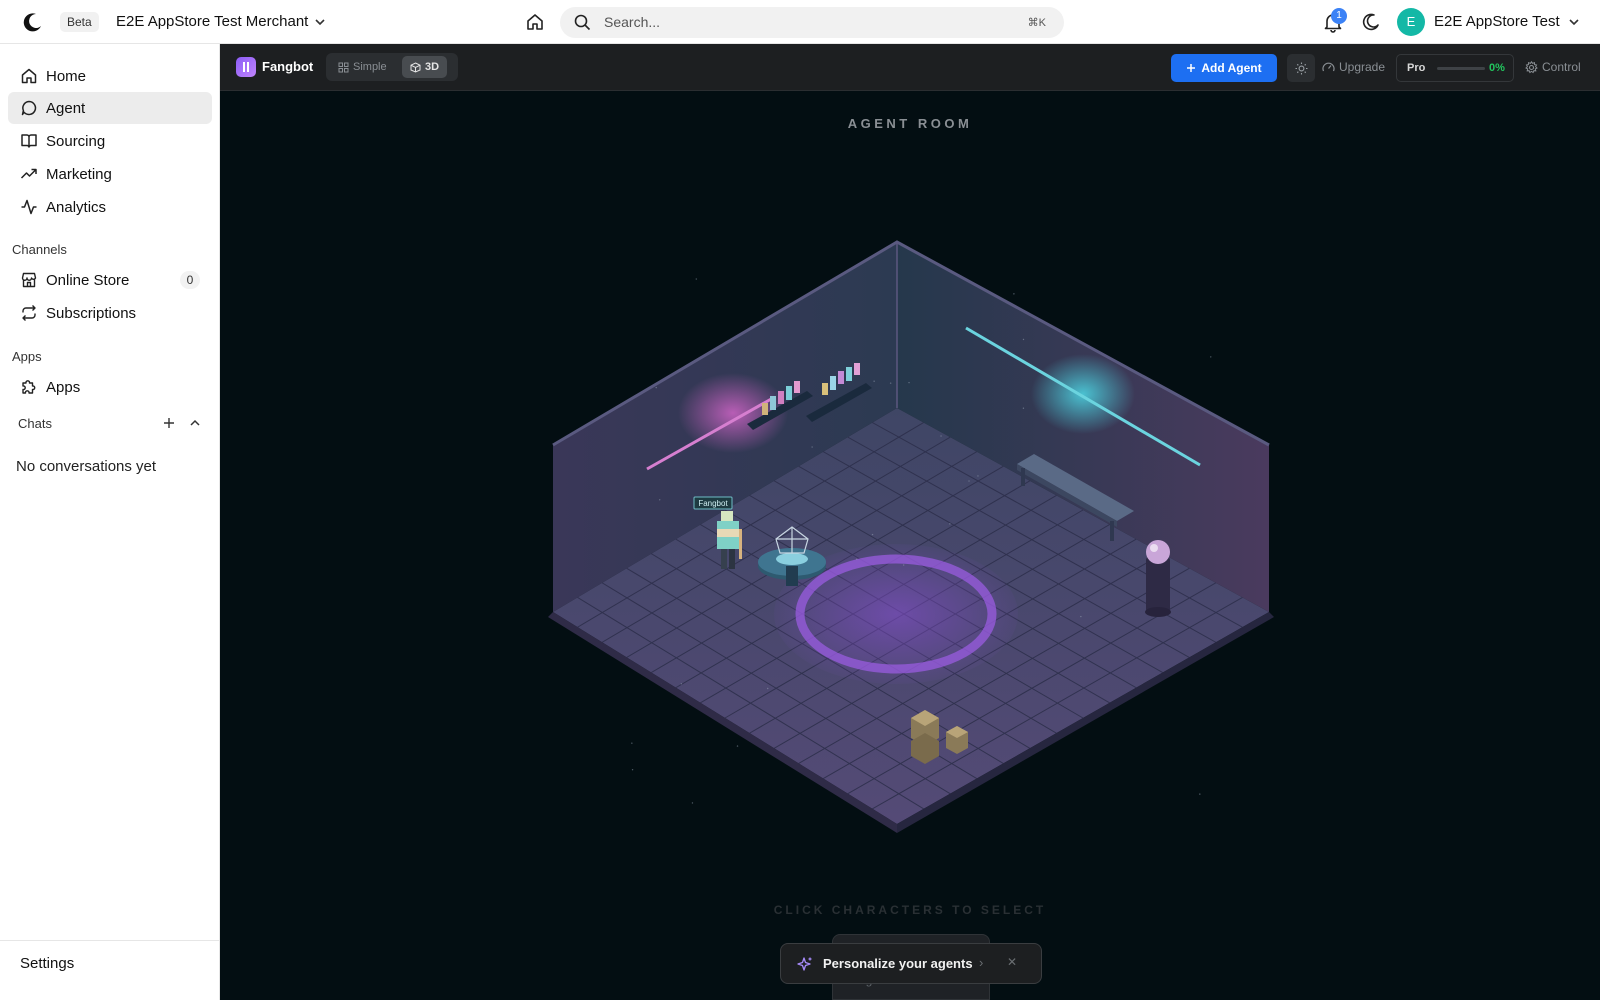 The width and height of the screenshot is (1600, 1000). I want to click on divider, so click(110, 940).